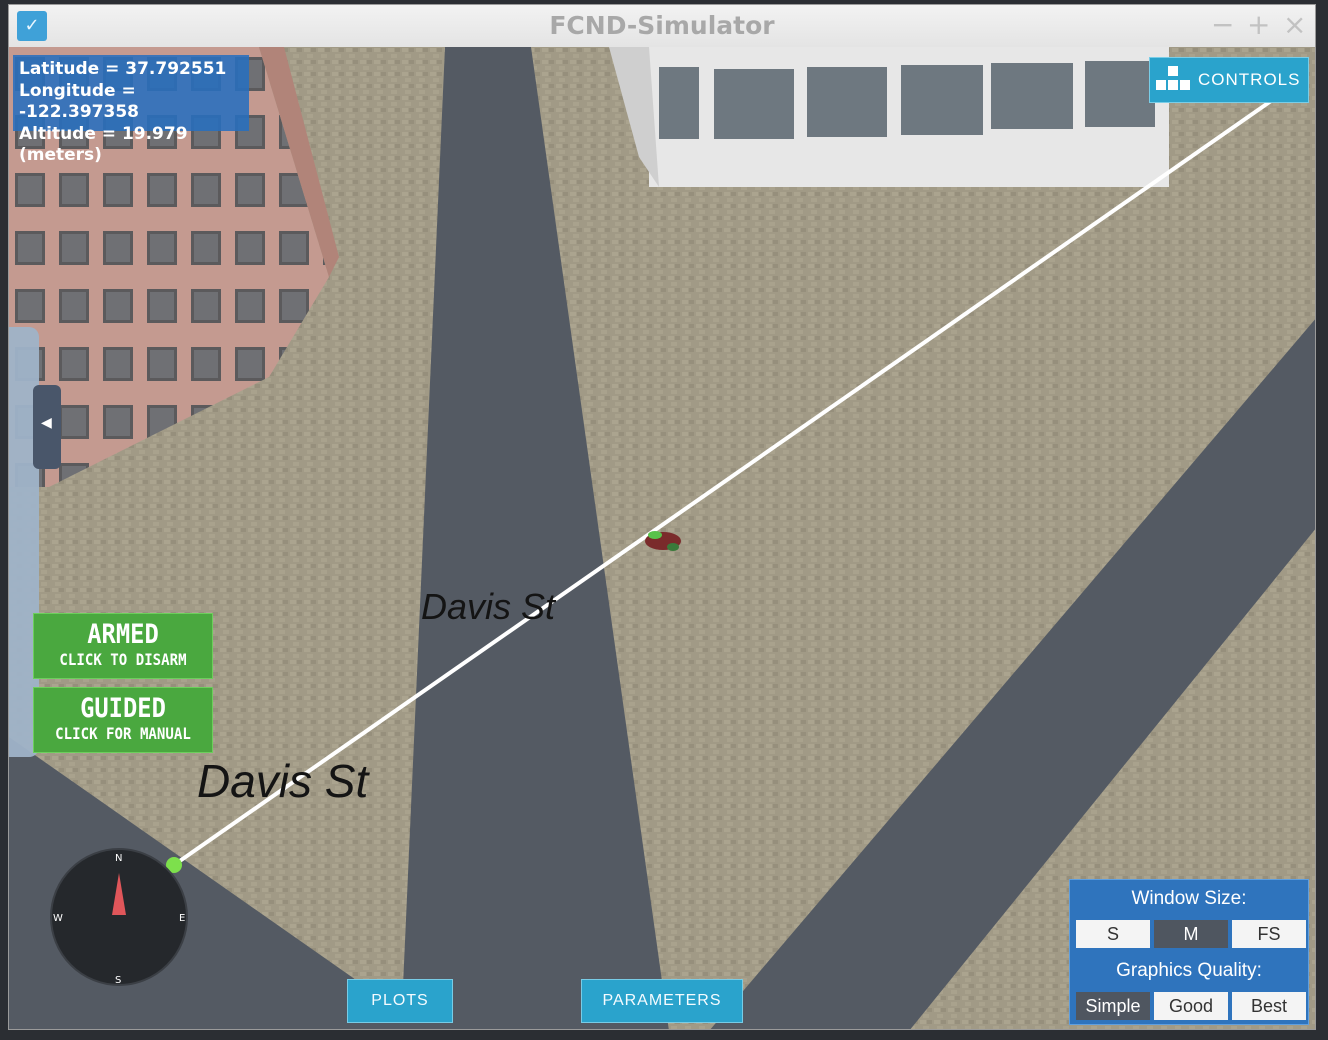  I want to click on latitude-readout: Latitude = 37.792551, so click(123, 69).